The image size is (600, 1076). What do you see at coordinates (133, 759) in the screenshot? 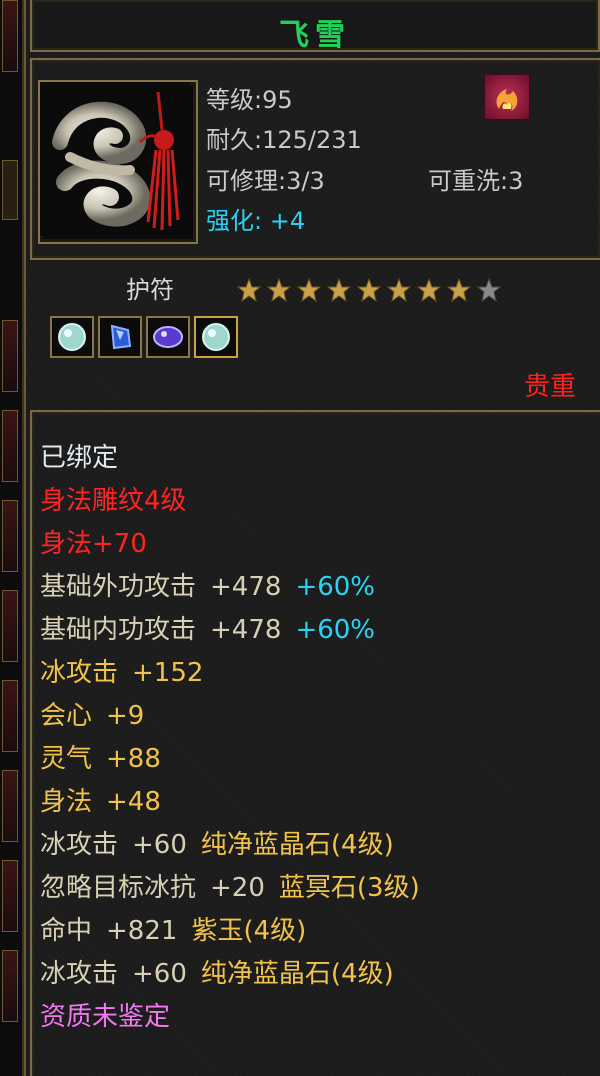
I see `attr-value: +88` at bounding box center [133, 759].